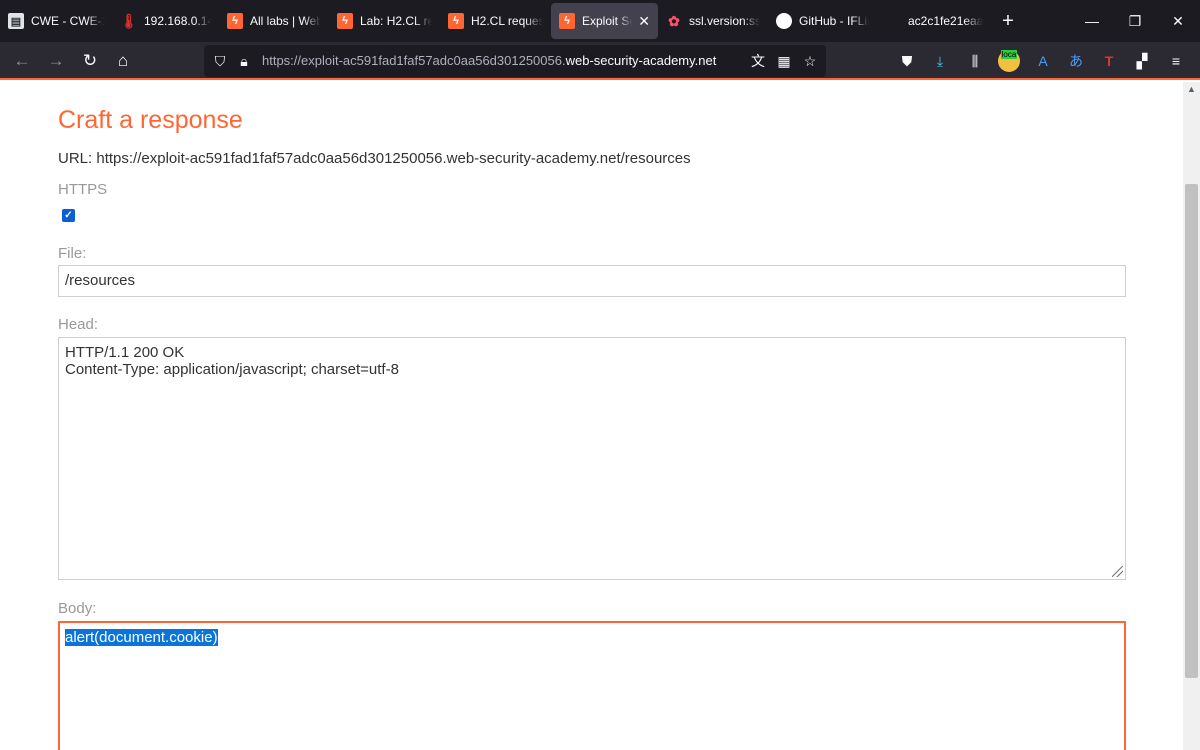  I want to click on local-cdn-icon: loca, so click(1009, 60).